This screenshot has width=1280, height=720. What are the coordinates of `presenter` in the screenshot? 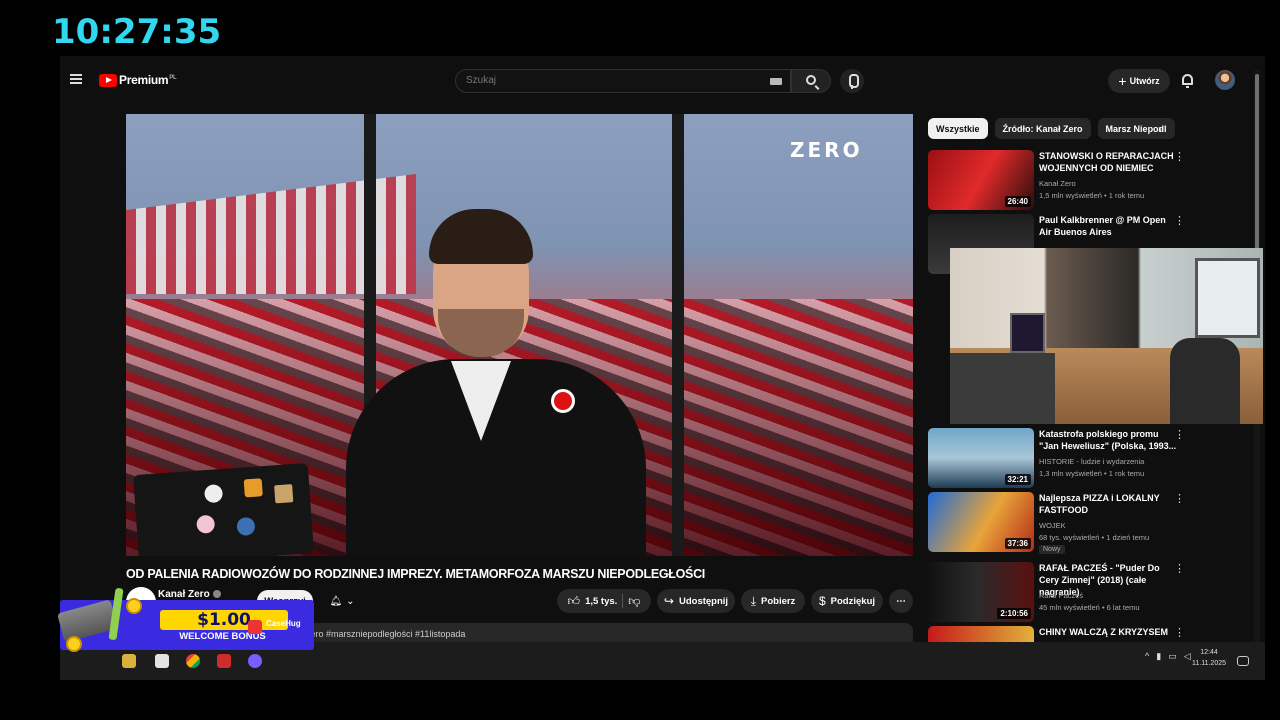 It's located at (486, 382).